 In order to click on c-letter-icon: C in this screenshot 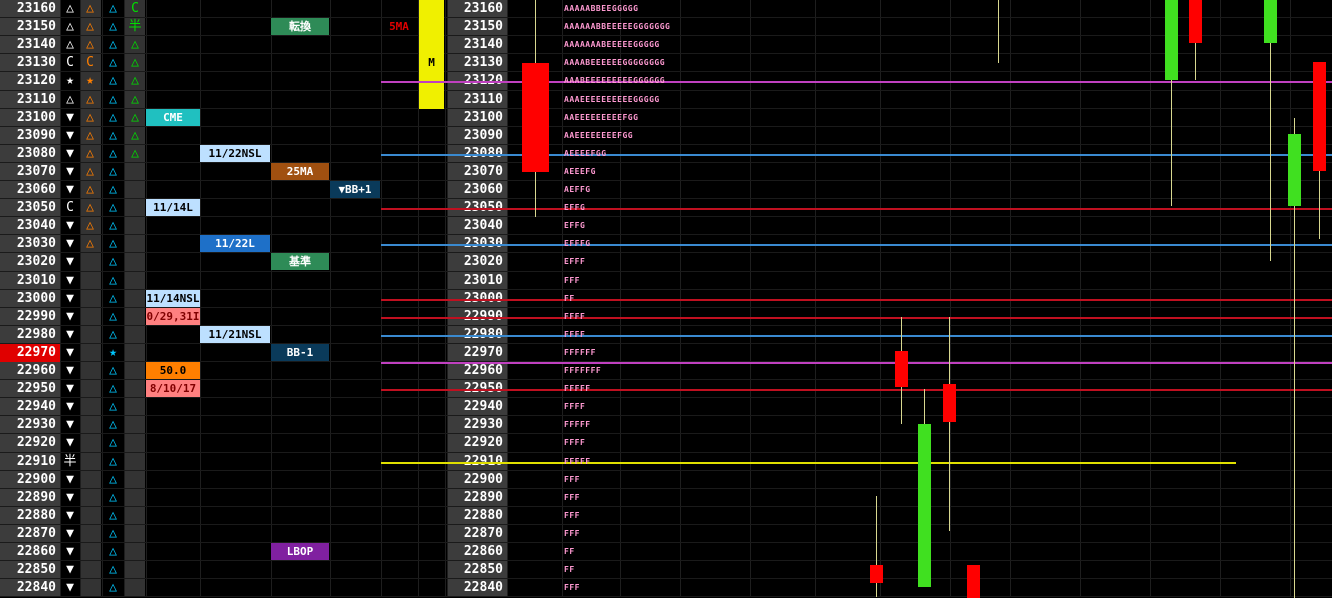, I will do `click(70, 207)`.